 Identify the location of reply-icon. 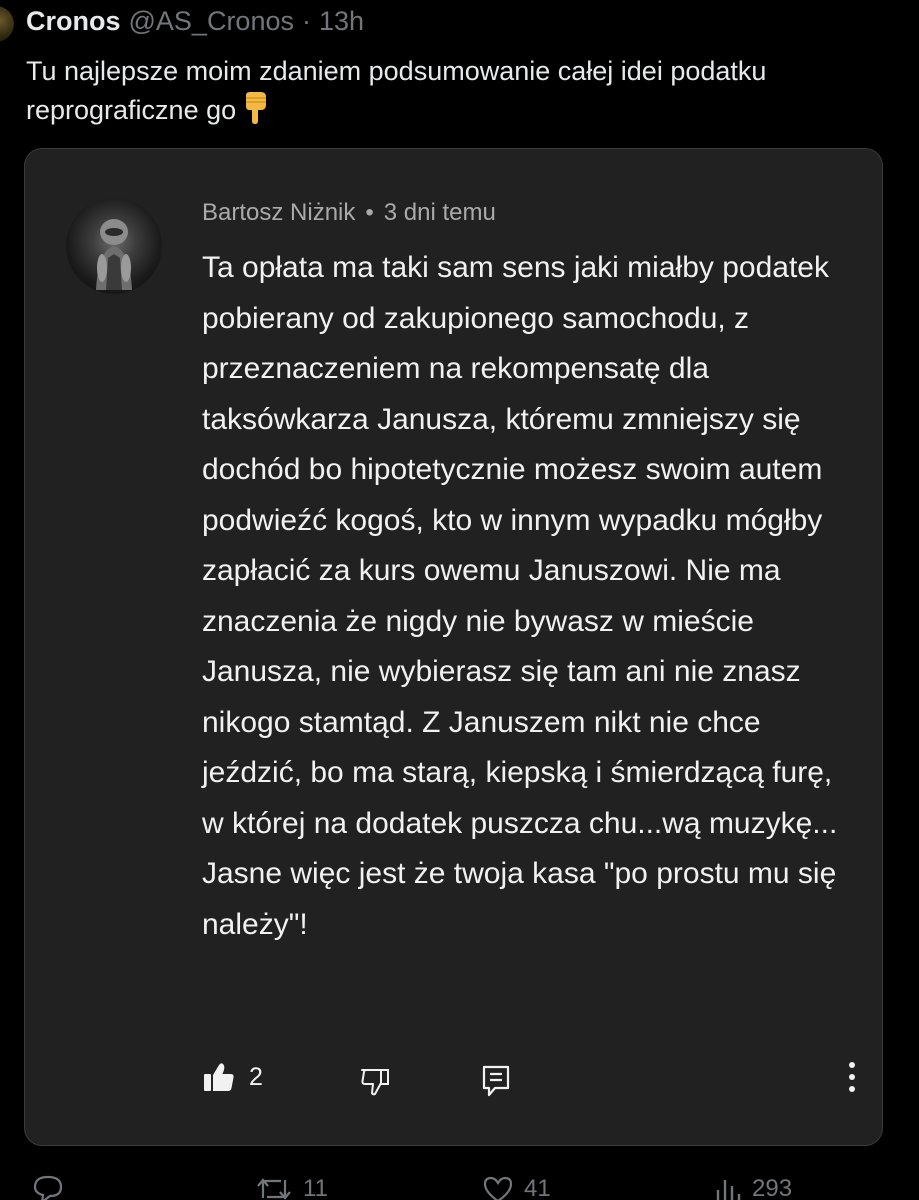
(496, 1081).